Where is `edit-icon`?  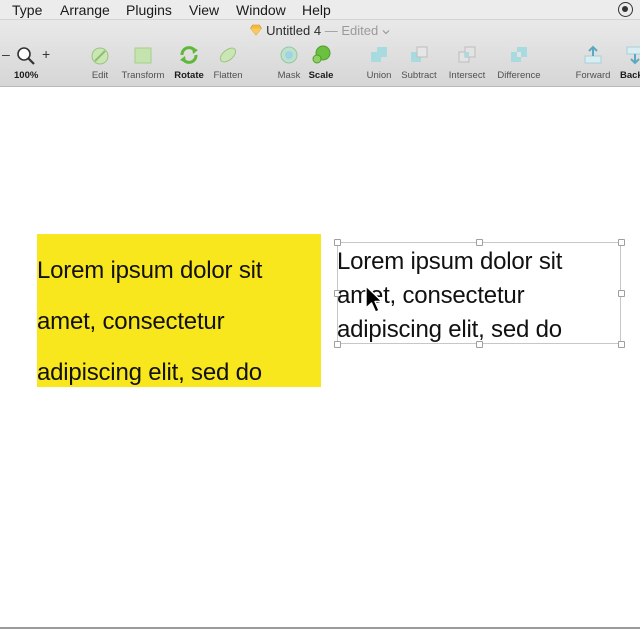 edit-icon is located at coordinates (100, 56).